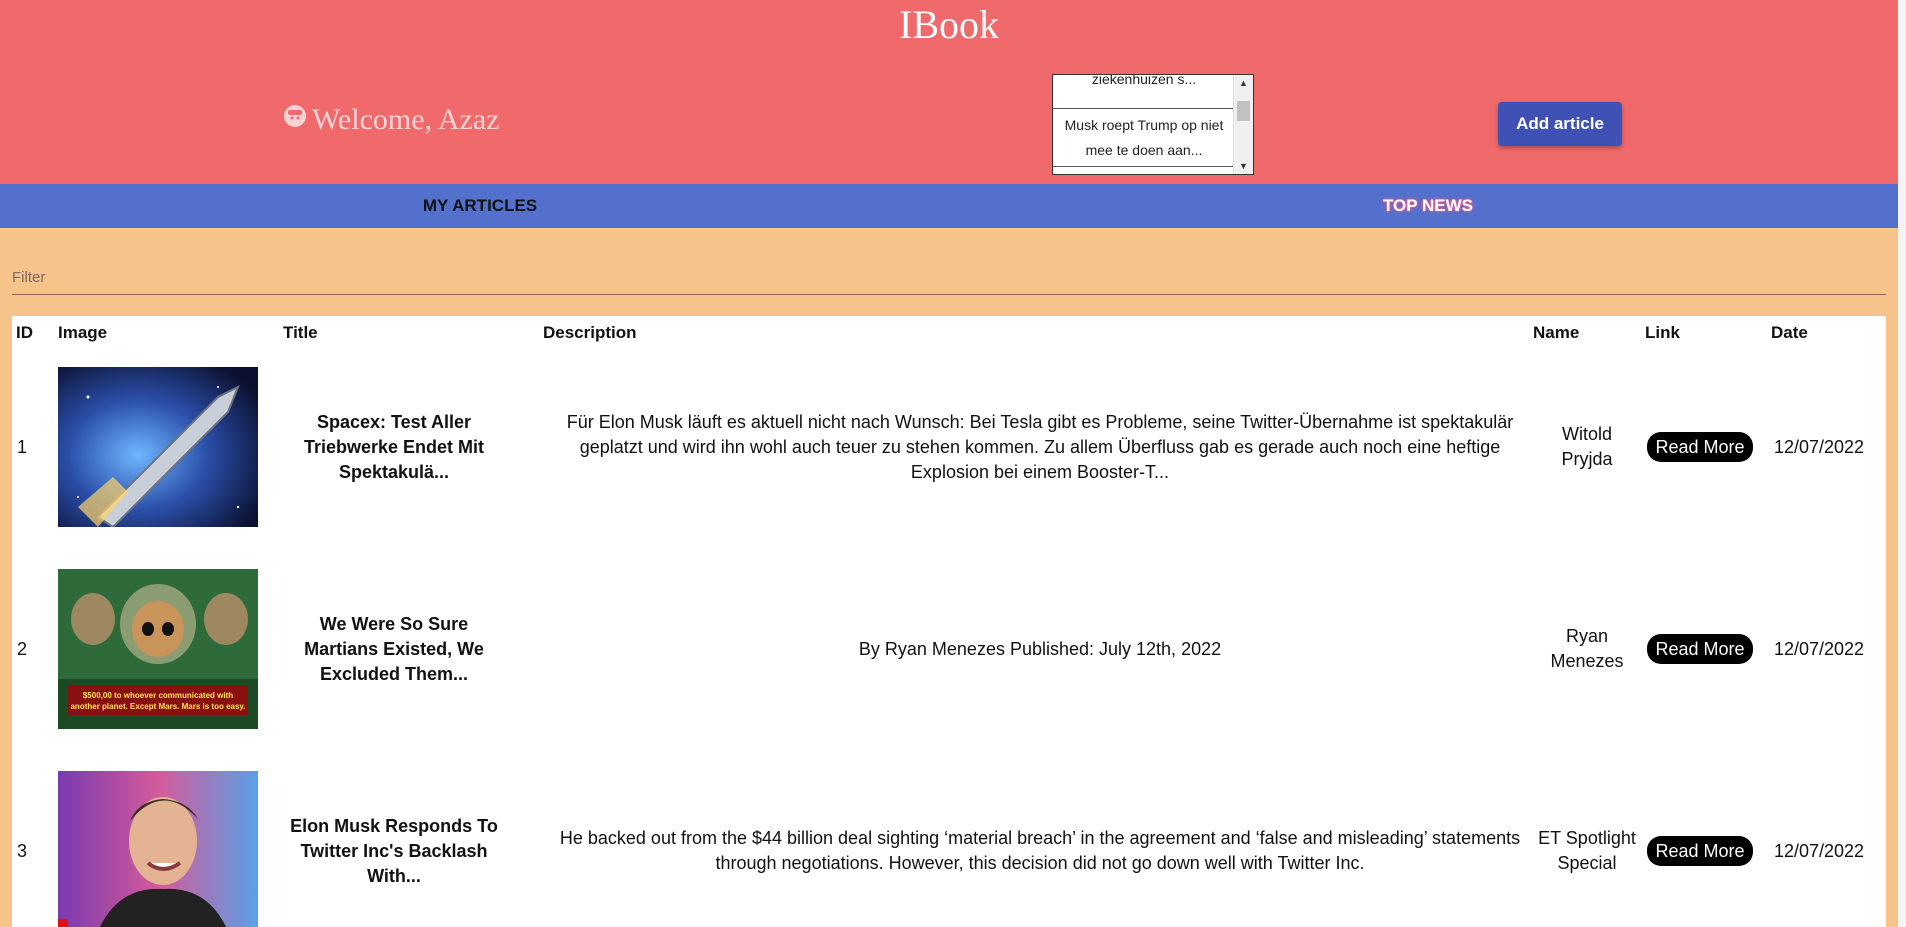 This screenshot has height=927, width=1906. What do you see at coordinates (83, 332) in the screenshot?
I see `column-header-image: Image` at bounding box center [83, 332].